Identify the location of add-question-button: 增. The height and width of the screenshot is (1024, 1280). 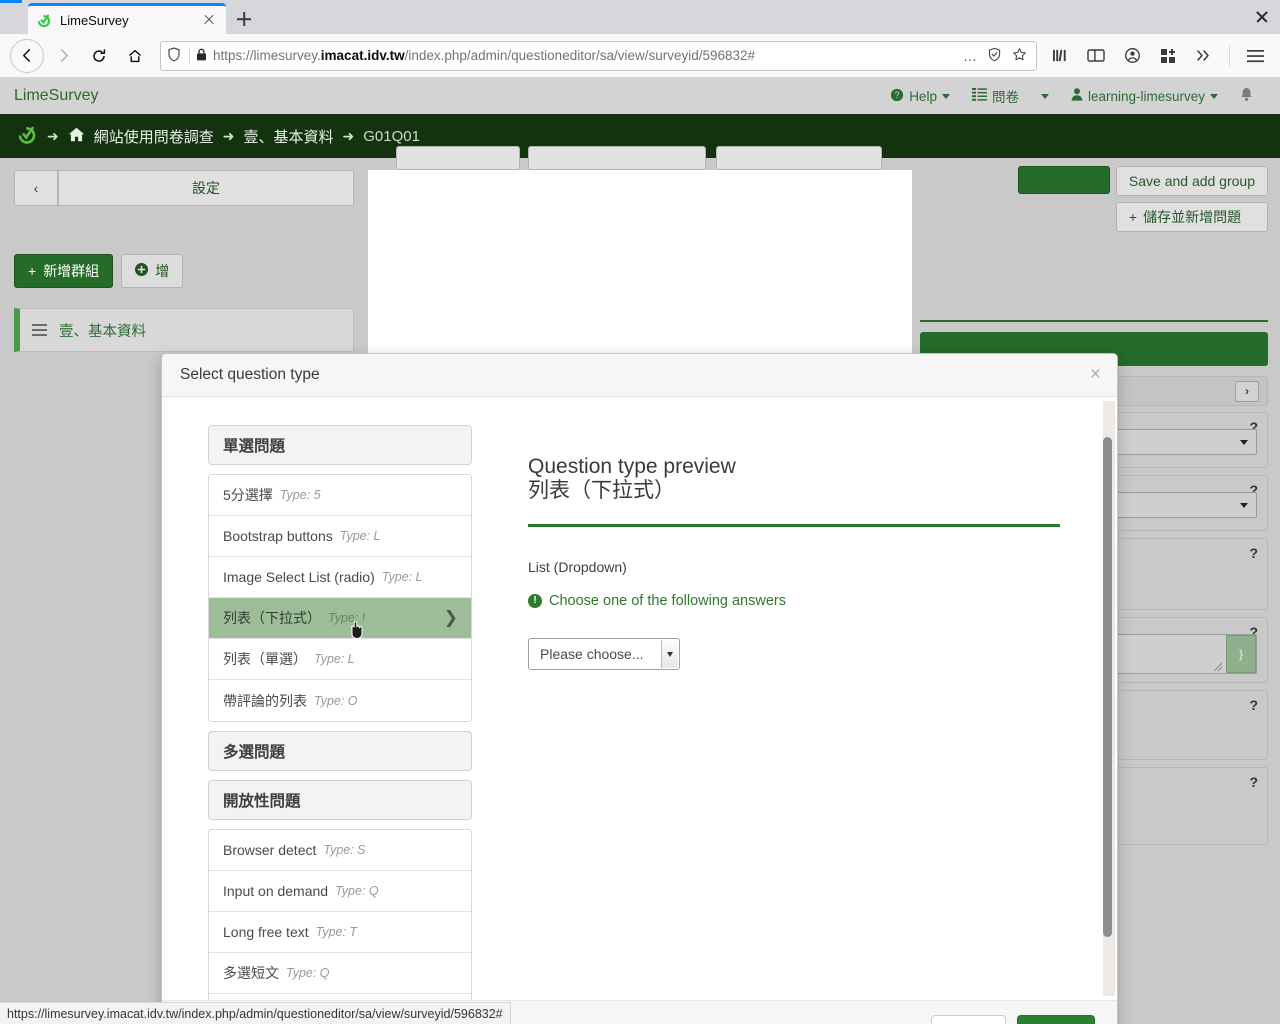
(152, 271).